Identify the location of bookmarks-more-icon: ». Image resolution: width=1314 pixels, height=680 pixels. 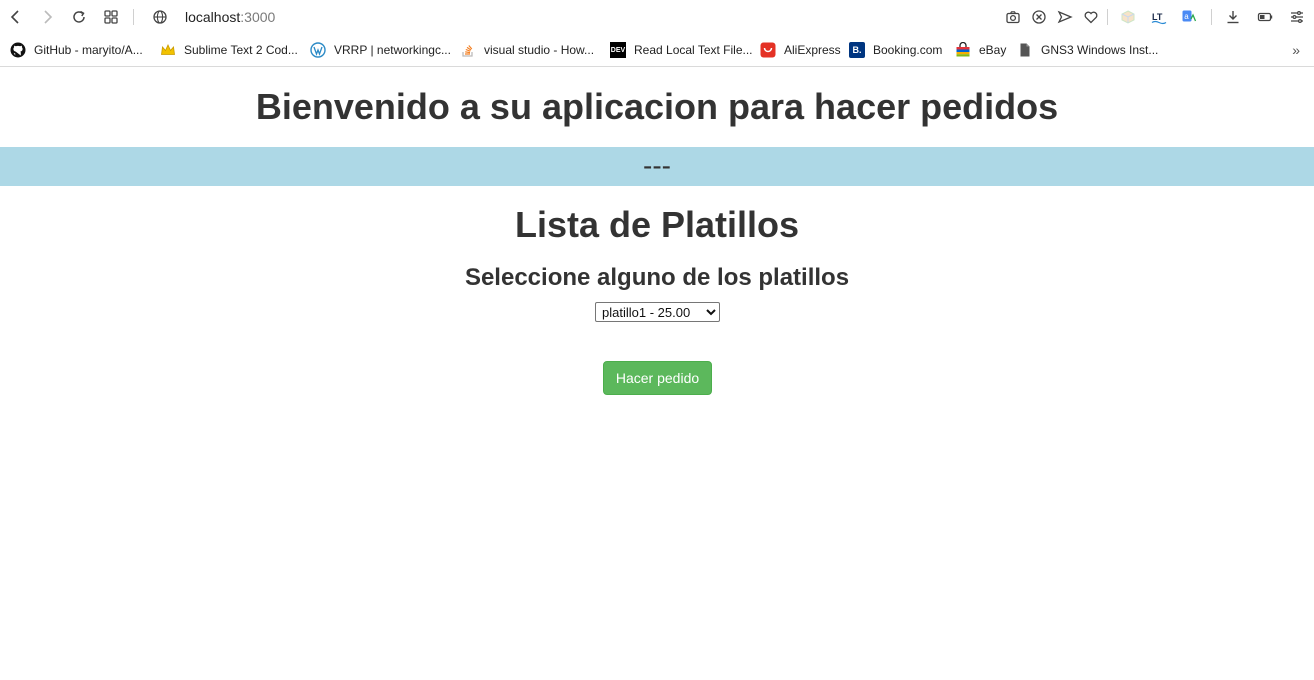
(1296, 50).